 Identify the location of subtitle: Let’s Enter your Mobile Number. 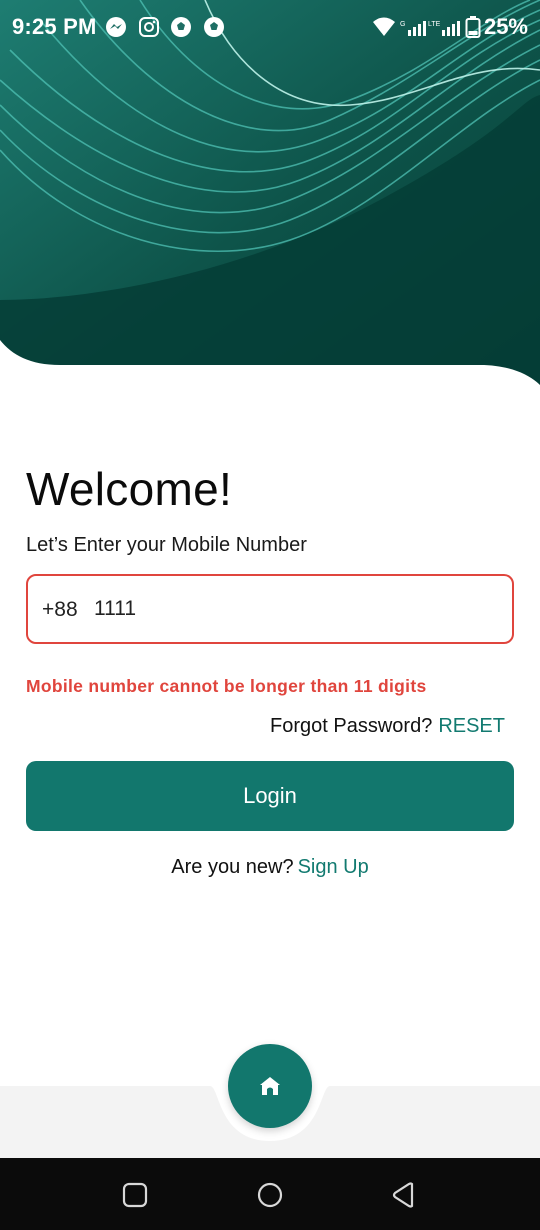
(166, 545).